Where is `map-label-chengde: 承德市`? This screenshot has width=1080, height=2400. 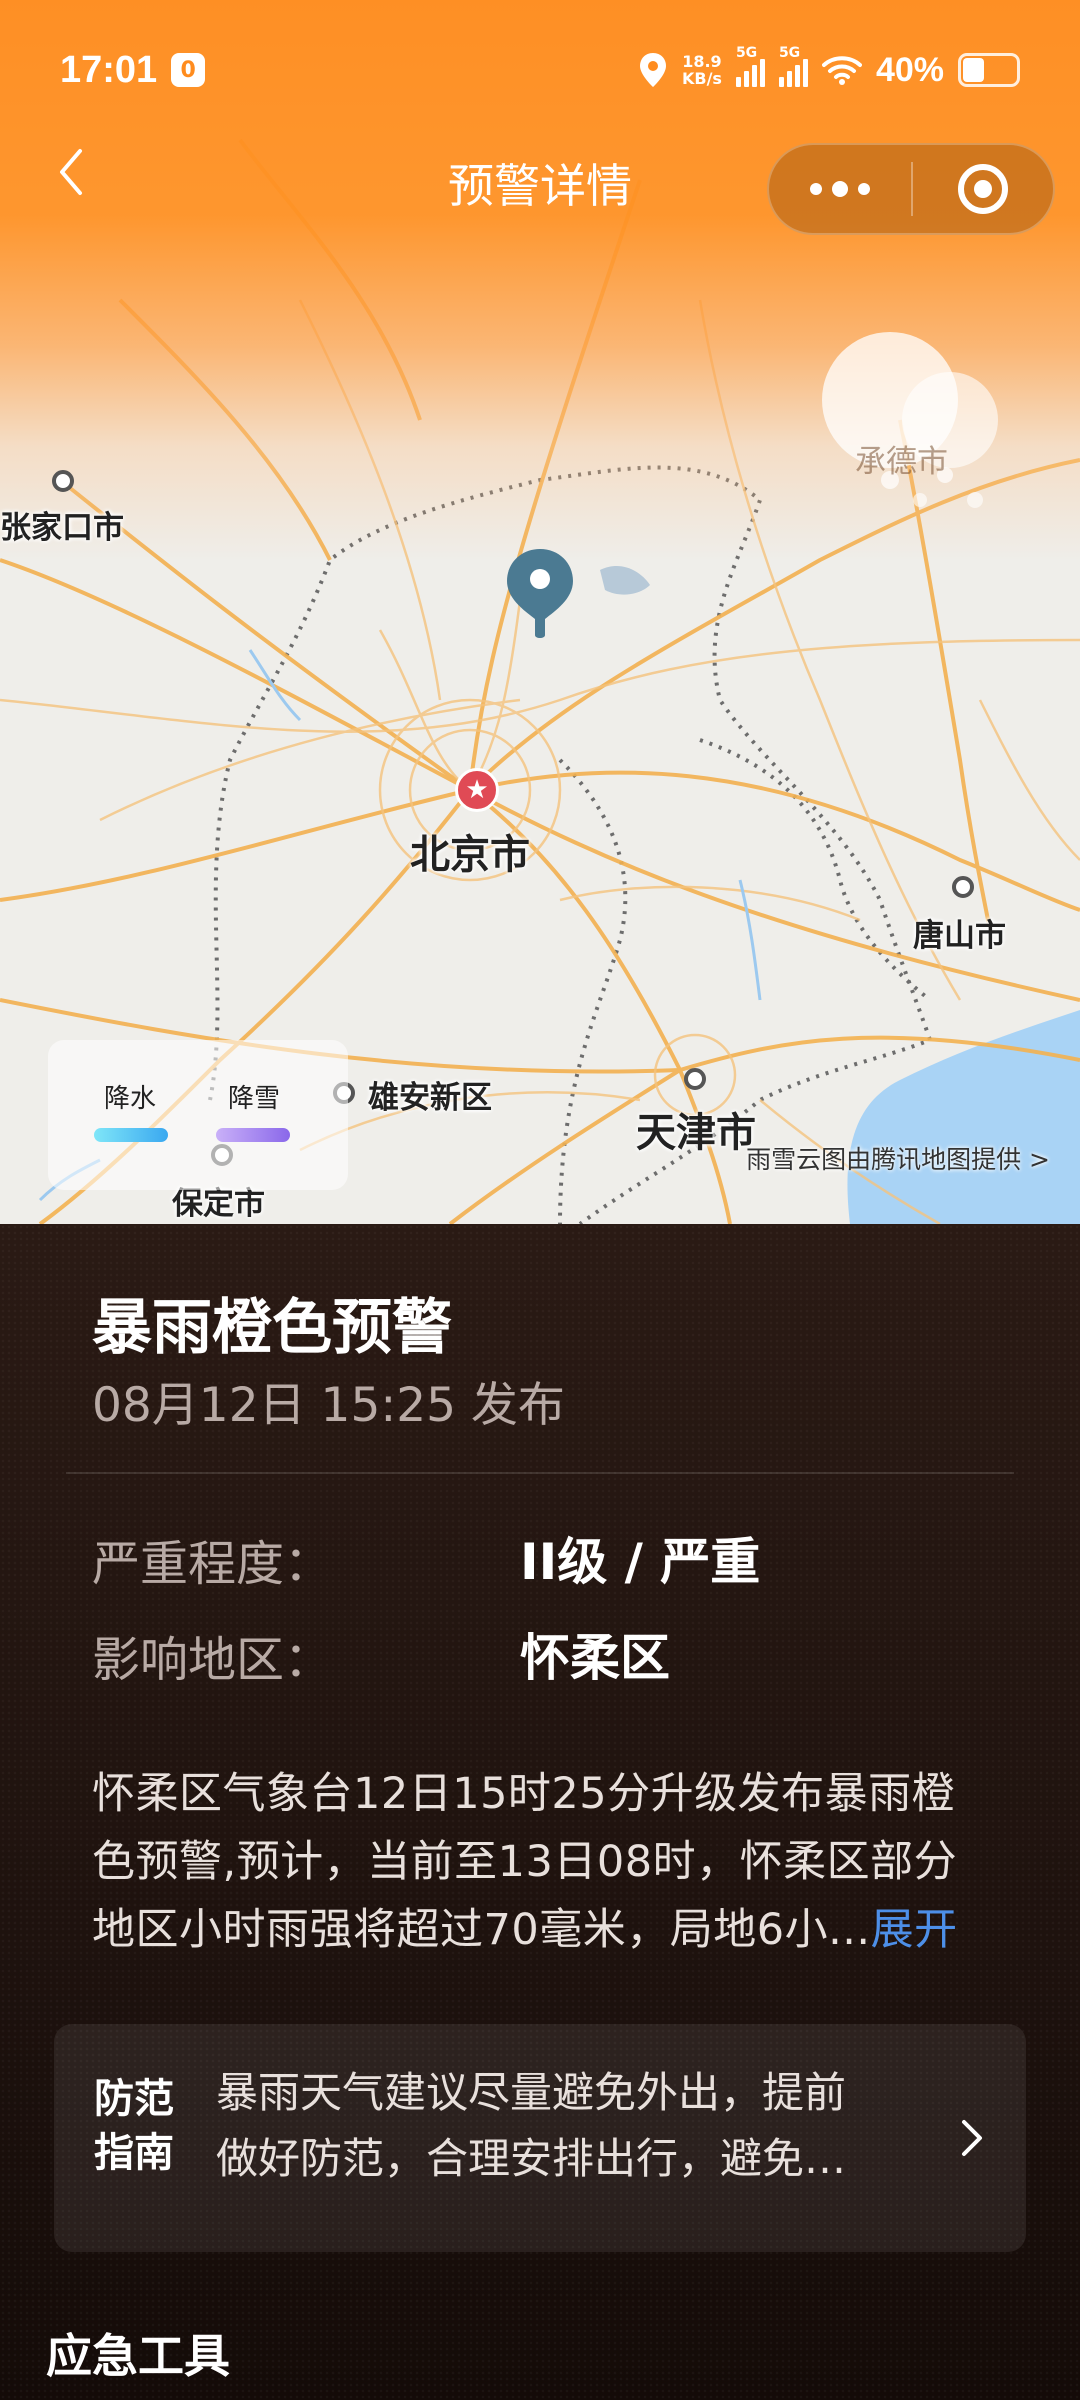
map-label-chengde: 承德市 is located at coordinates (901, 462).